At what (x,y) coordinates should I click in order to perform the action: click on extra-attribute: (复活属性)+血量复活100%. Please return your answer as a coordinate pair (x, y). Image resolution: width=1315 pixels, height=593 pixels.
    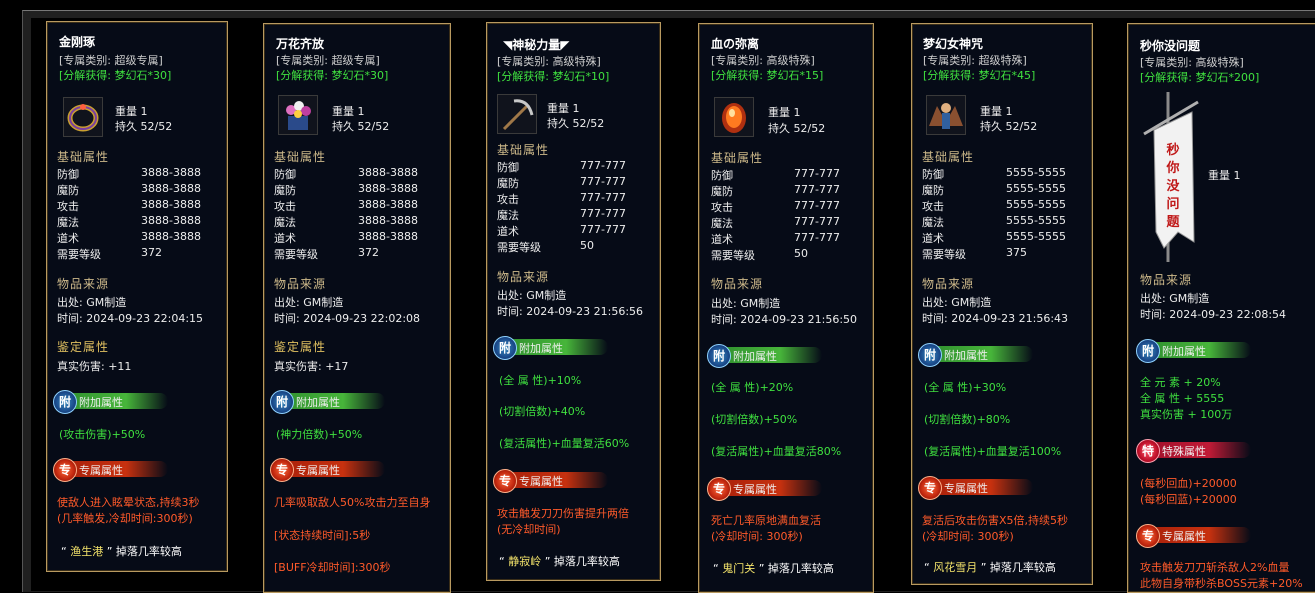
    Looking at the image, I should click on (993, 451).